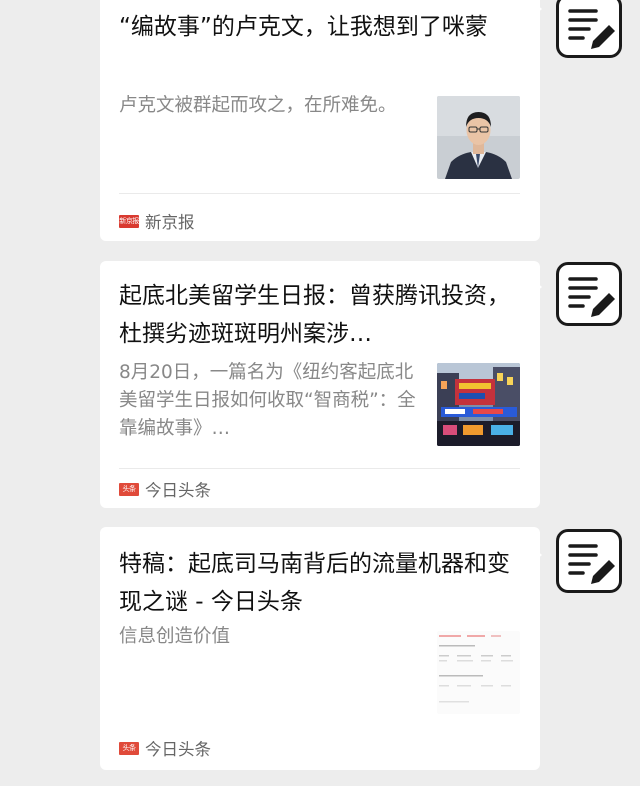  I want to click on source-row: 新京报 新京报, so click(157, 221).